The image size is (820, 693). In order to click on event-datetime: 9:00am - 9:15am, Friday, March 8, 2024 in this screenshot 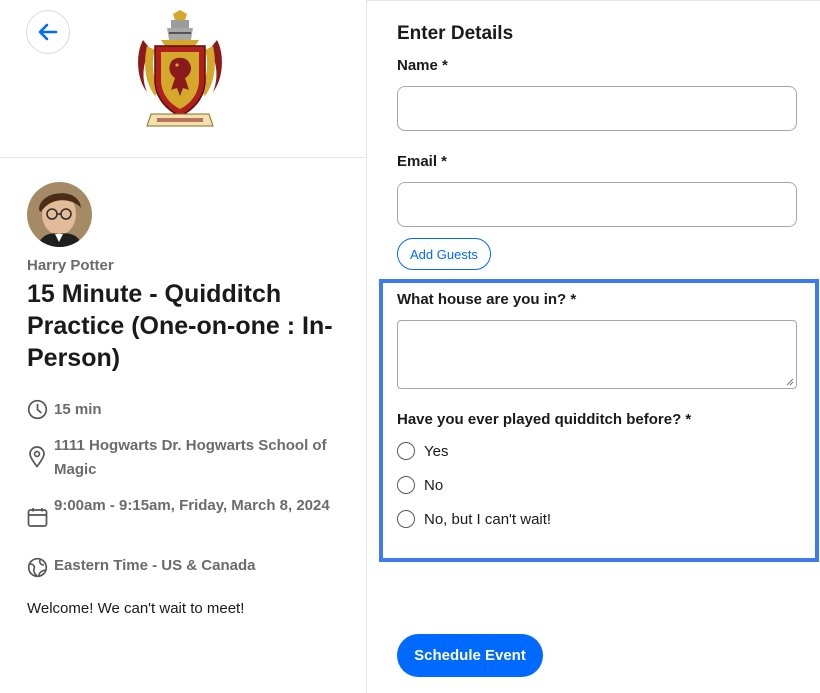, I will do `click(185, 511)`.